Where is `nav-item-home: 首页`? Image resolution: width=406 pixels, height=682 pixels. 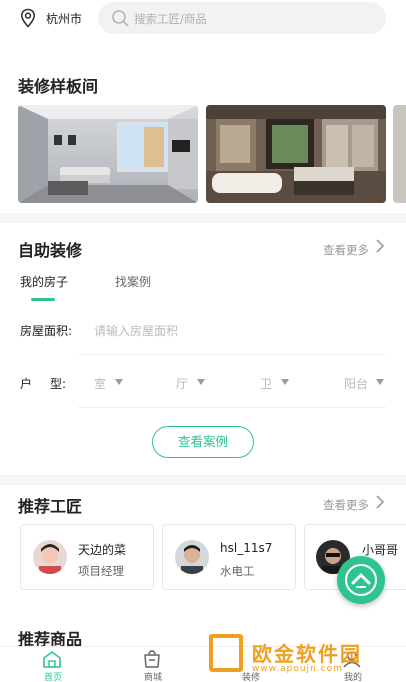
nav-item-home: 首页 is located at coordinates (53, 676).